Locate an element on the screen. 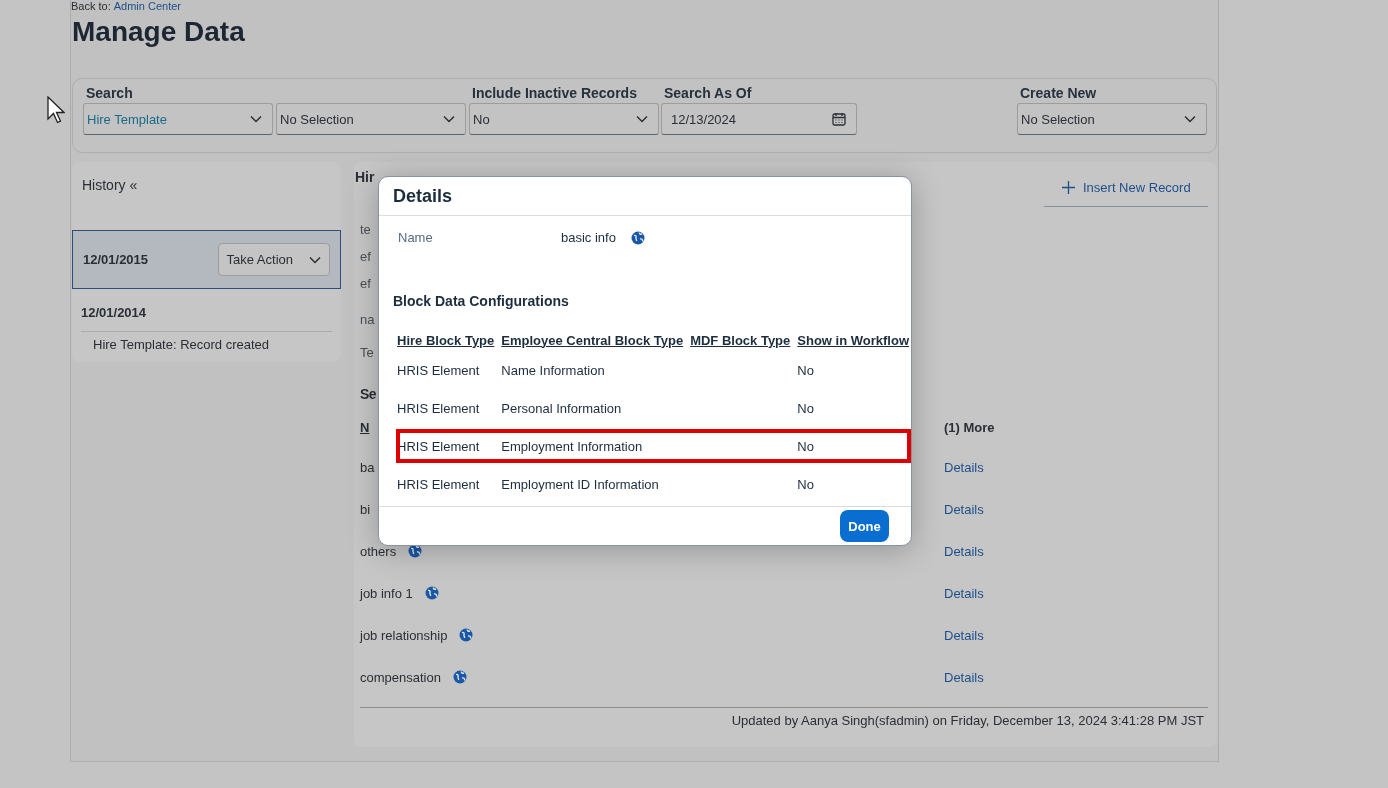  table-cell: Personal Information is located at coordinates (561, 408).